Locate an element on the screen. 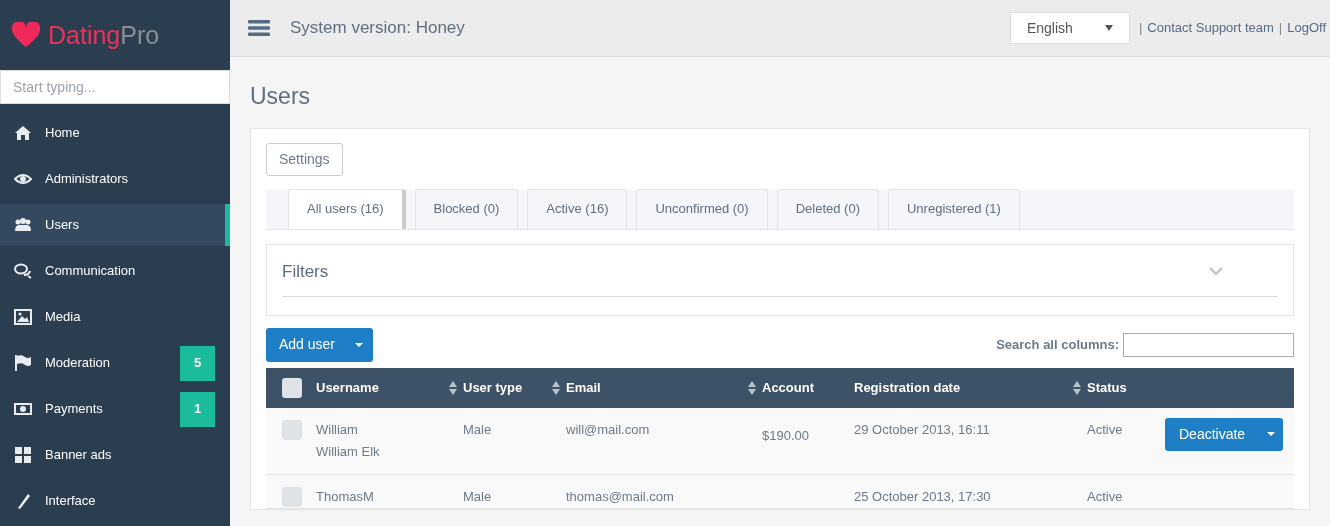 The image size is (1330, 526). settings-button: Settings is located at coordinates (304, 159).